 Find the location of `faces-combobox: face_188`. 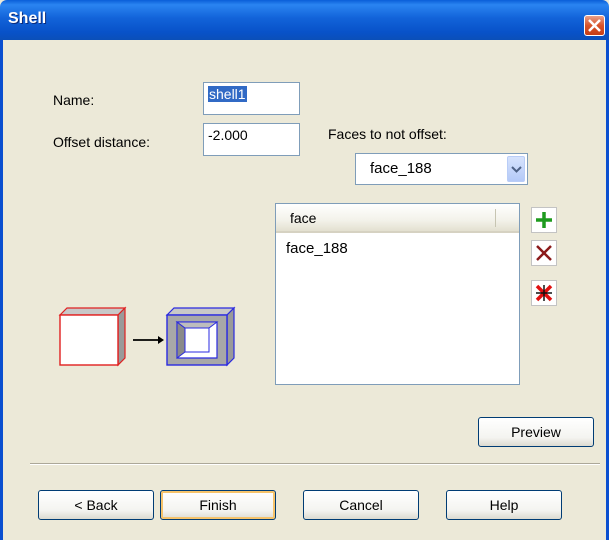

faces-combobox: face_188 is located at coordinates (441, 169).